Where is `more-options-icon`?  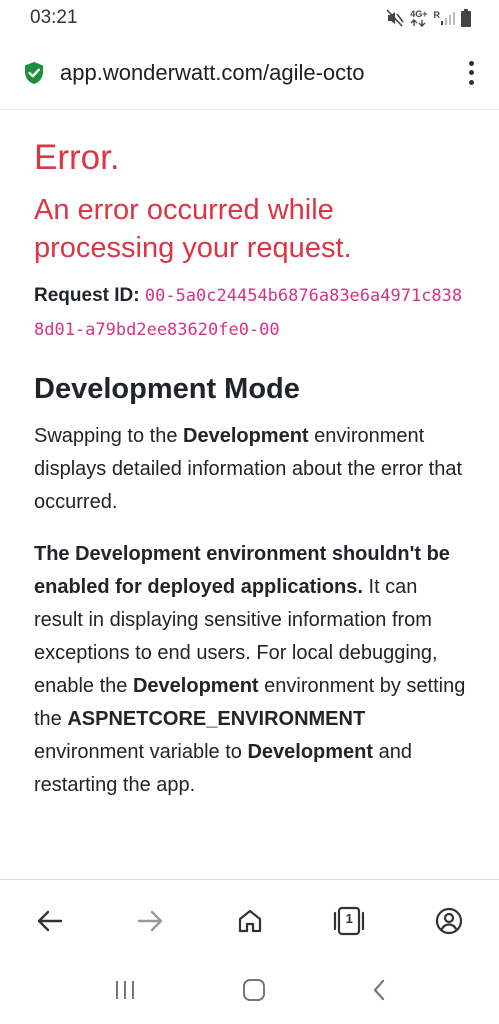 more-options-icon is located at coordinates (471, 73).